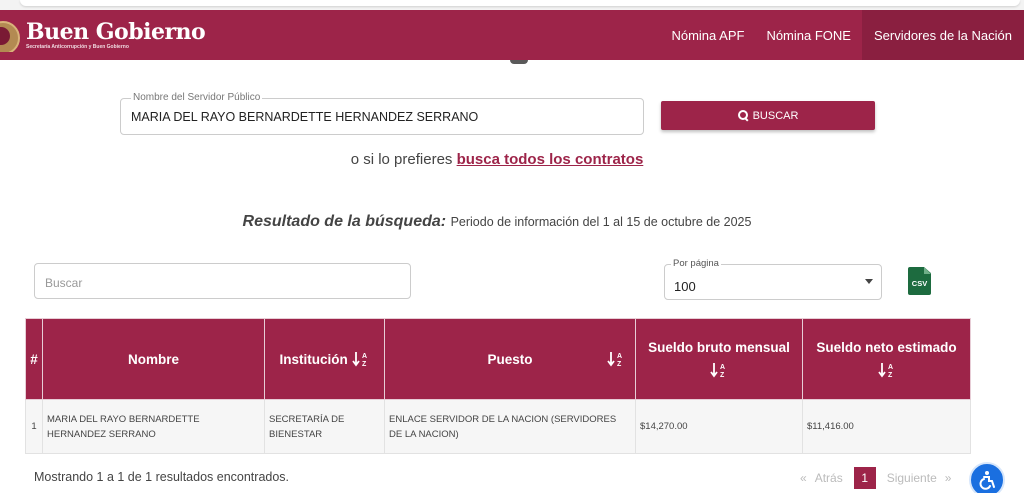 This screenshot has height=493, width=1024. What do you see at coordinates (948, 478) in the screenshot?
I see `next-arrow: »` at bounding box center [948, 478].